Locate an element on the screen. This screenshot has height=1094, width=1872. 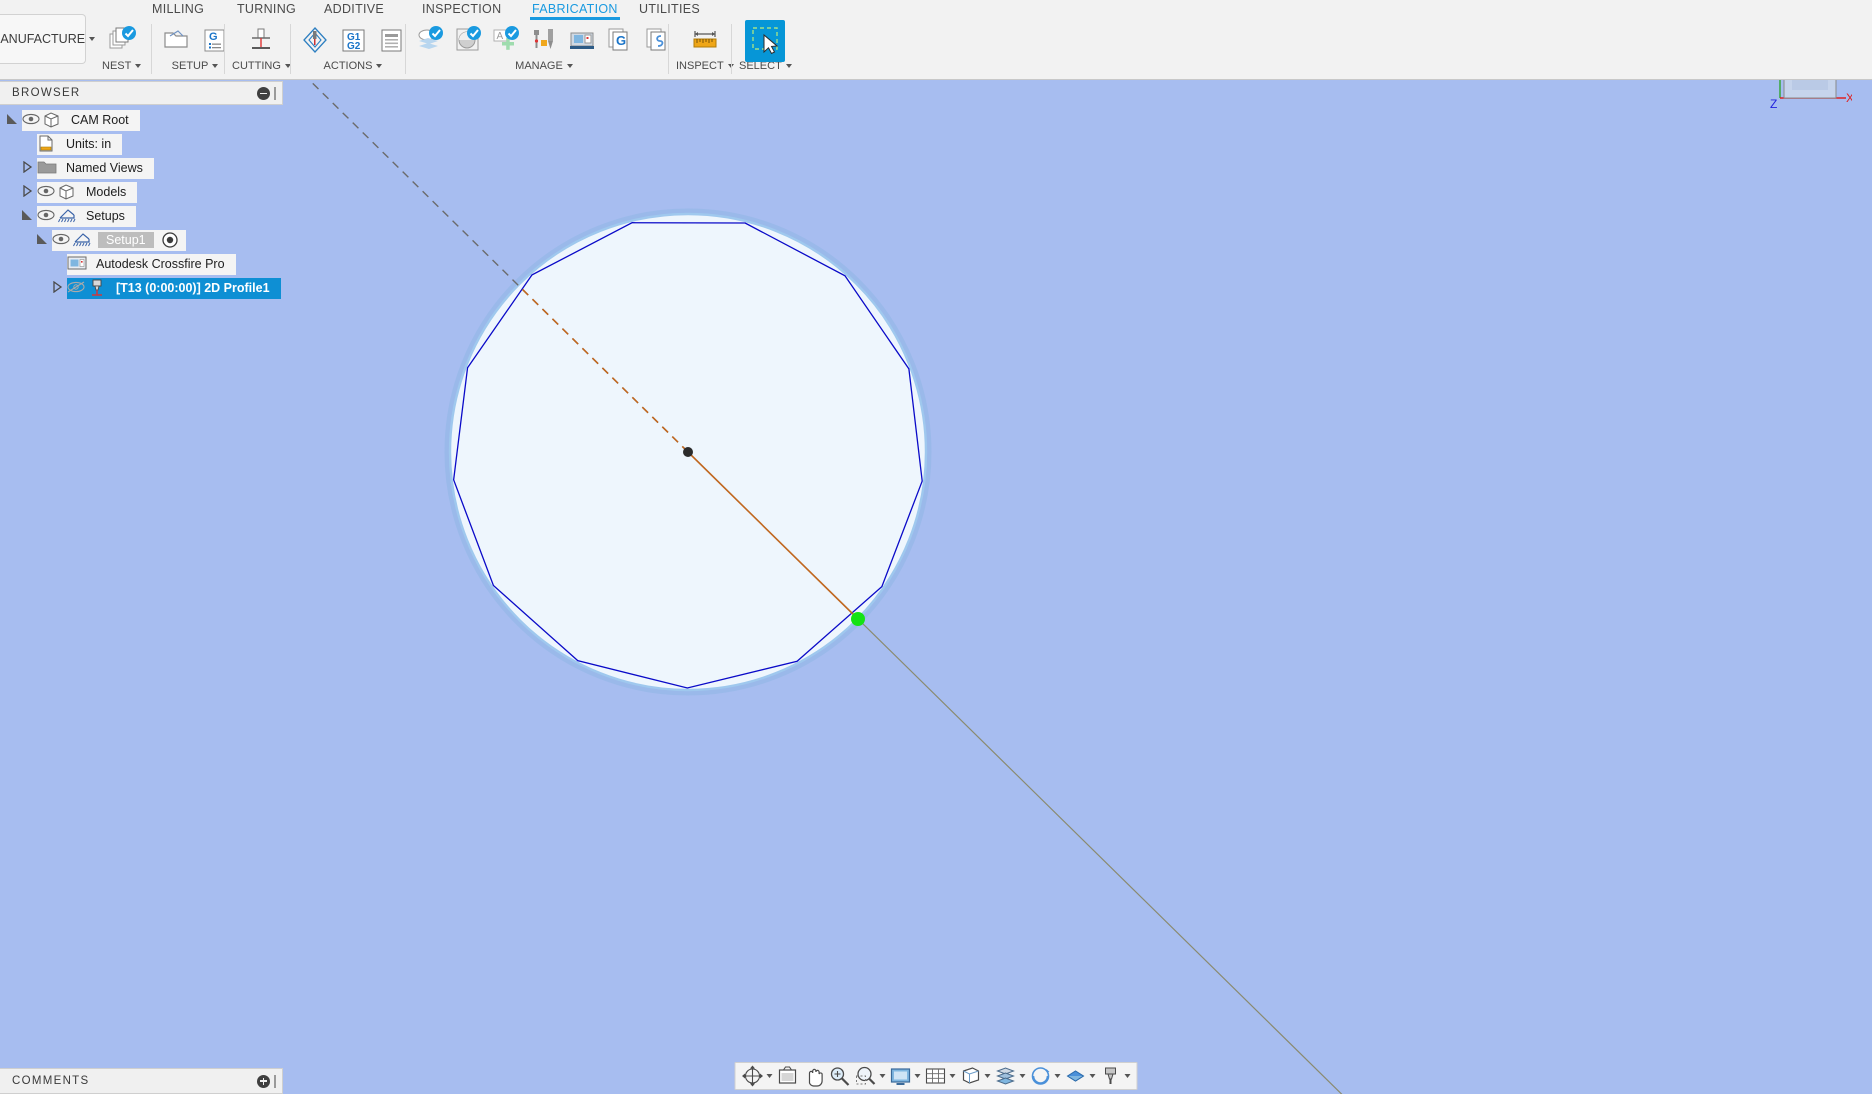
post-library-icon: G is located at coordinates (620, 40).